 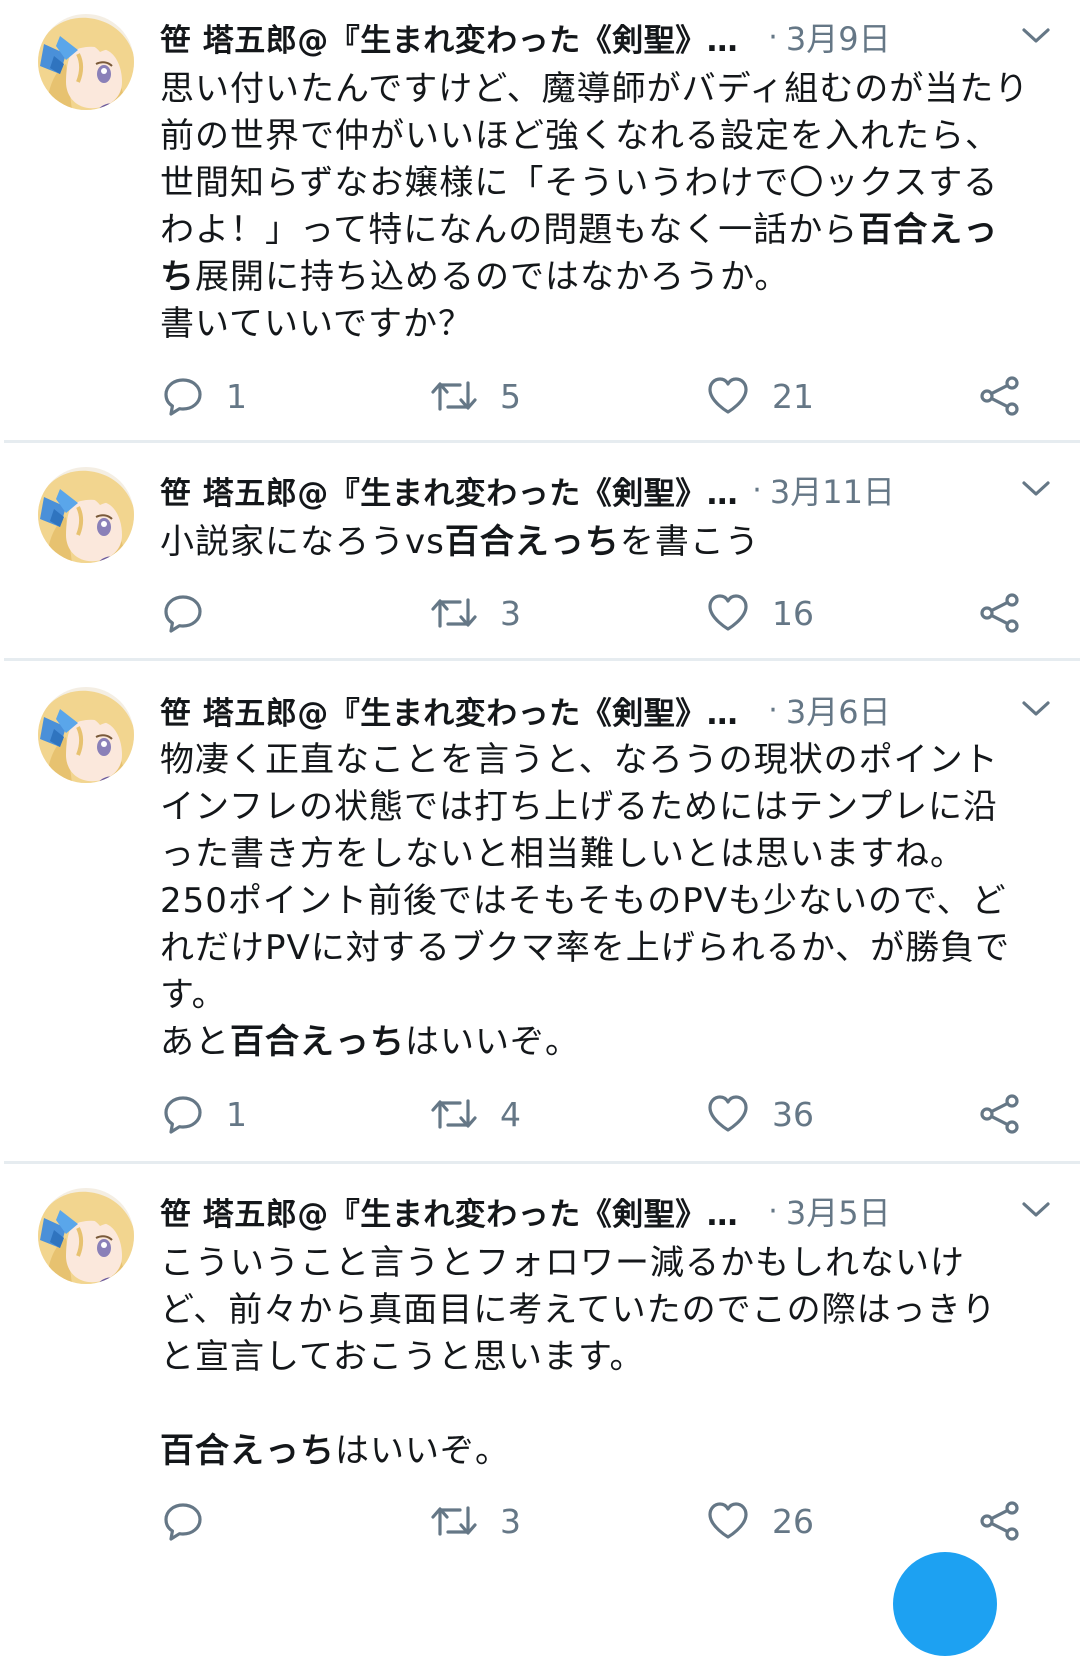 What do you see at coordinates (945, 1604) in the screenshot?
I see `compose-button` at bounding box center [945, 1604].